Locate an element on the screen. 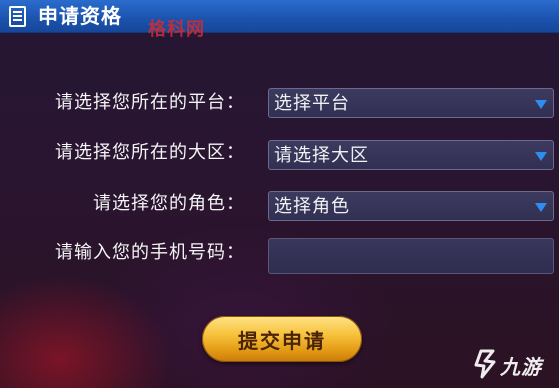  platform-select-value: 选择平台 is located at coordinates (312, 103).